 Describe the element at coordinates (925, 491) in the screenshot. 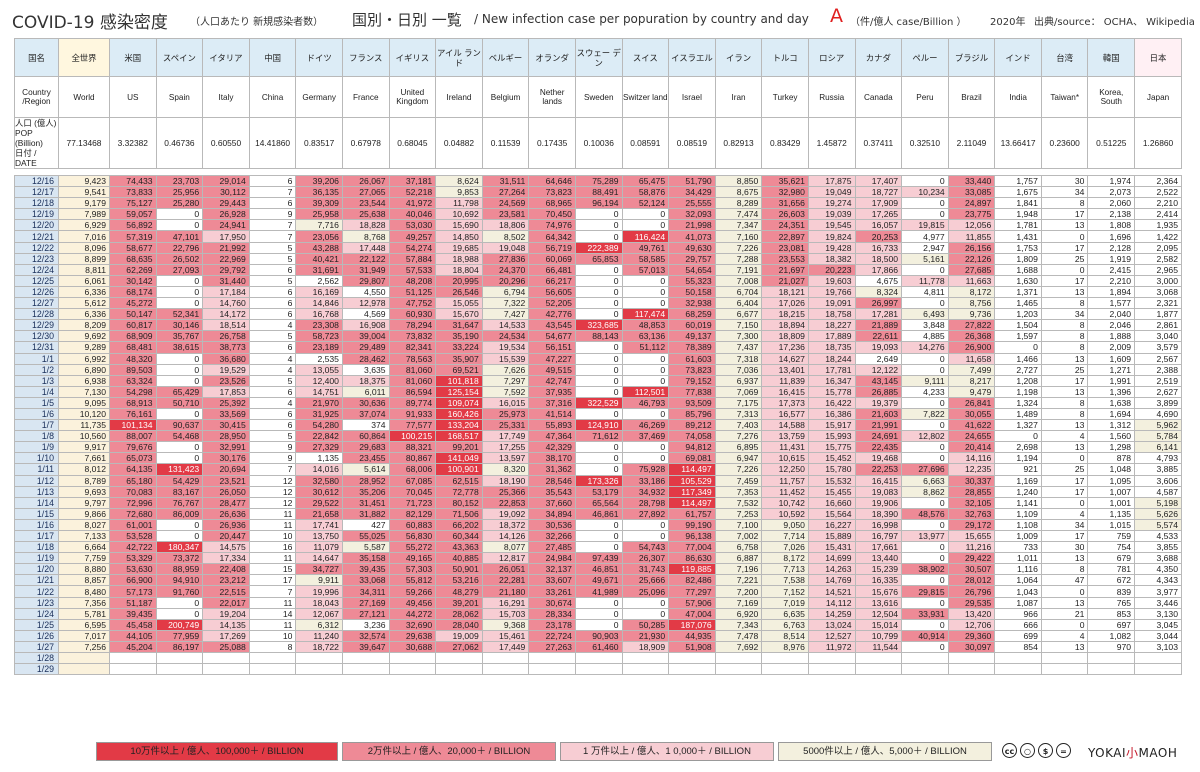

I see `cell-value: 8,862` at that location.